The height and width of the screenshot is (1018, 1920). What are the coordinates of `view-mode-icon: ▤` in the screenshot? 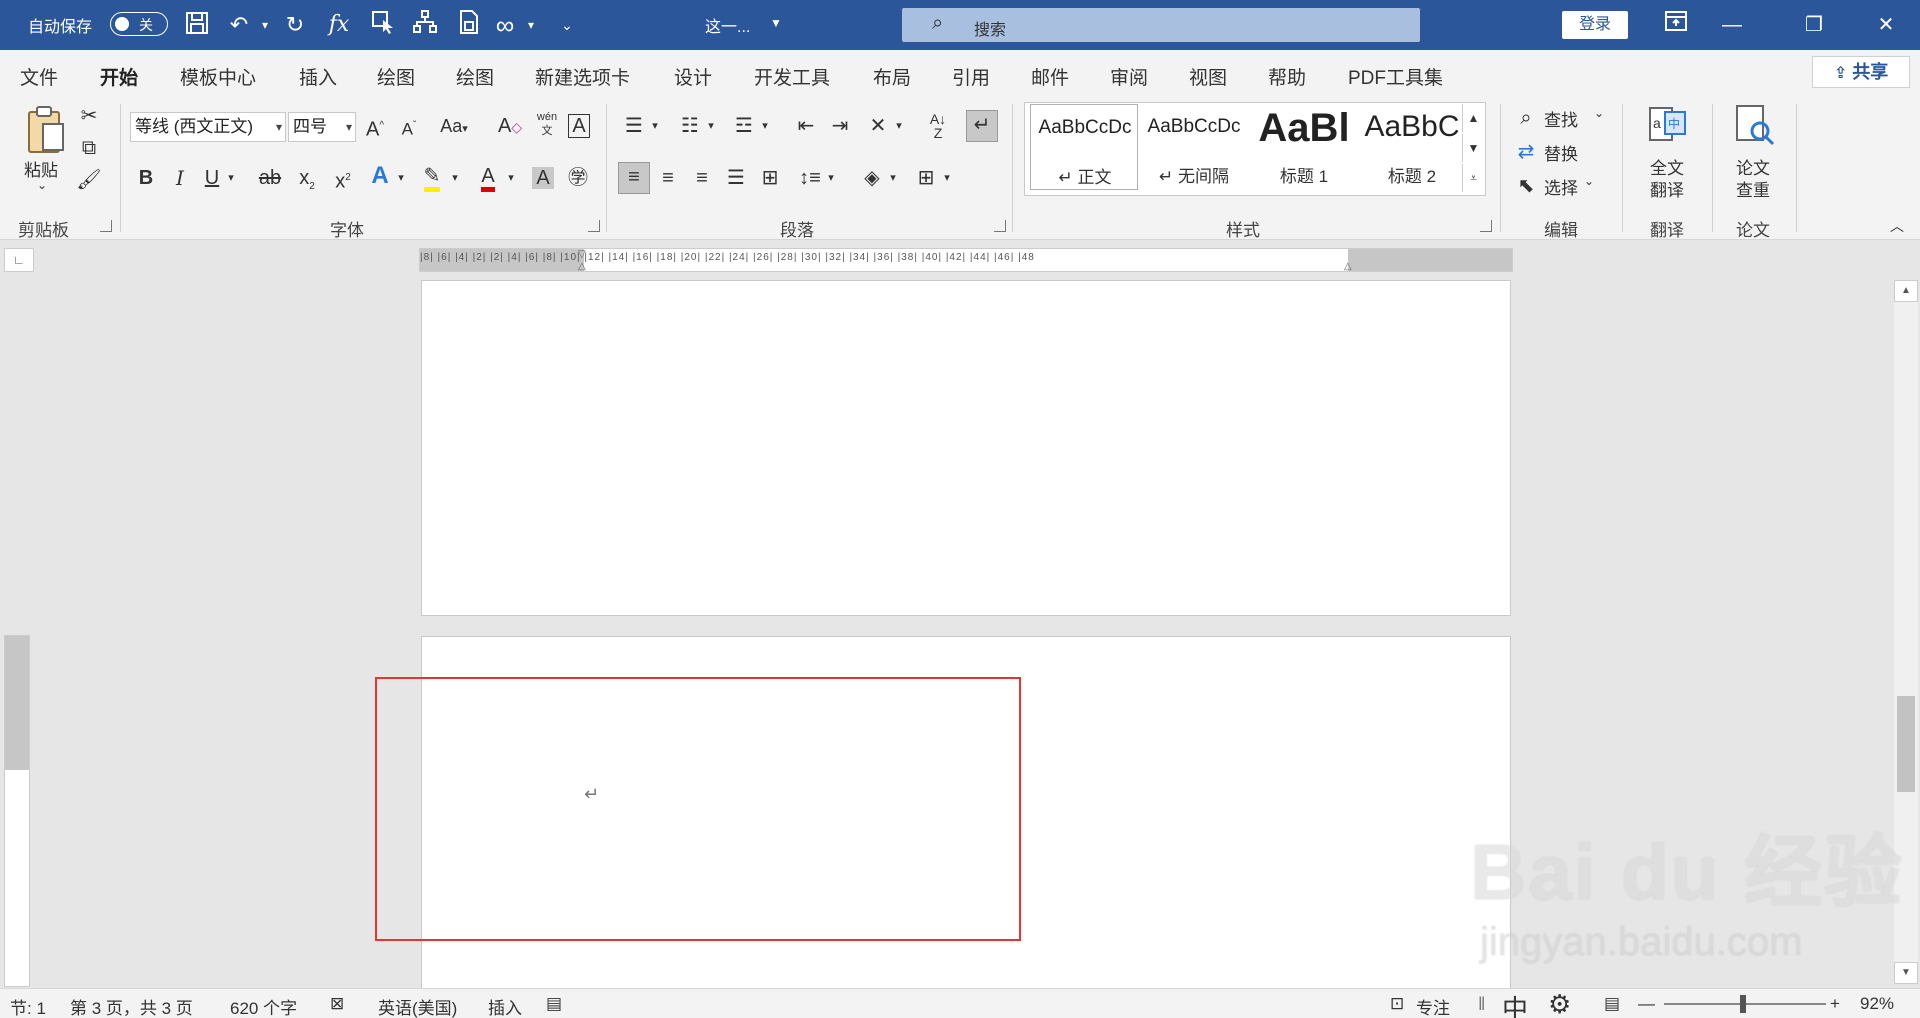 It's located at (1612, 1004).